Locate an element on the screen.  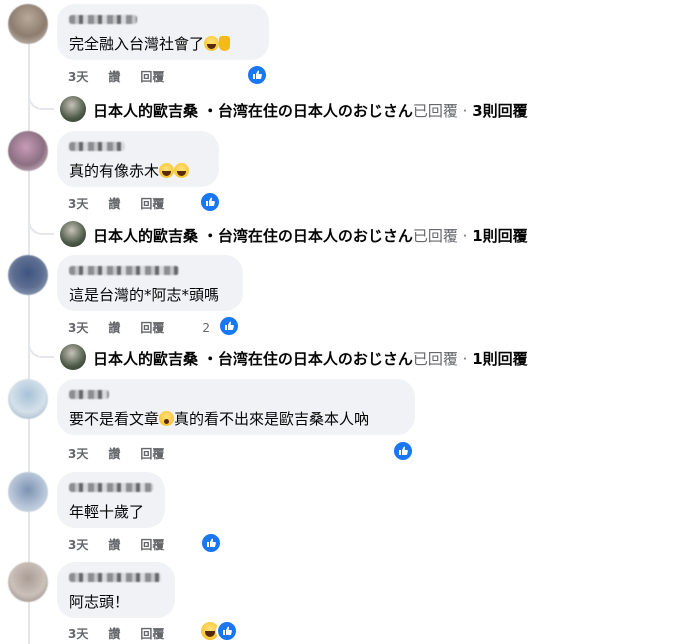
comment-actions: 3天 讚 回覆 3 is located at coordinates (140, 633).